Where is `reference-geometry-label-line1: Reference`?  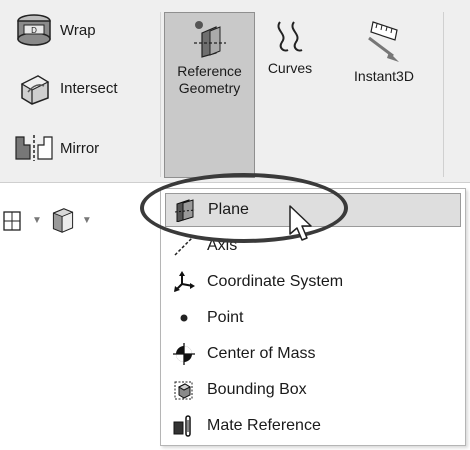 reference-geometry-label-line1: Reference is located at coordinates (209, 71).